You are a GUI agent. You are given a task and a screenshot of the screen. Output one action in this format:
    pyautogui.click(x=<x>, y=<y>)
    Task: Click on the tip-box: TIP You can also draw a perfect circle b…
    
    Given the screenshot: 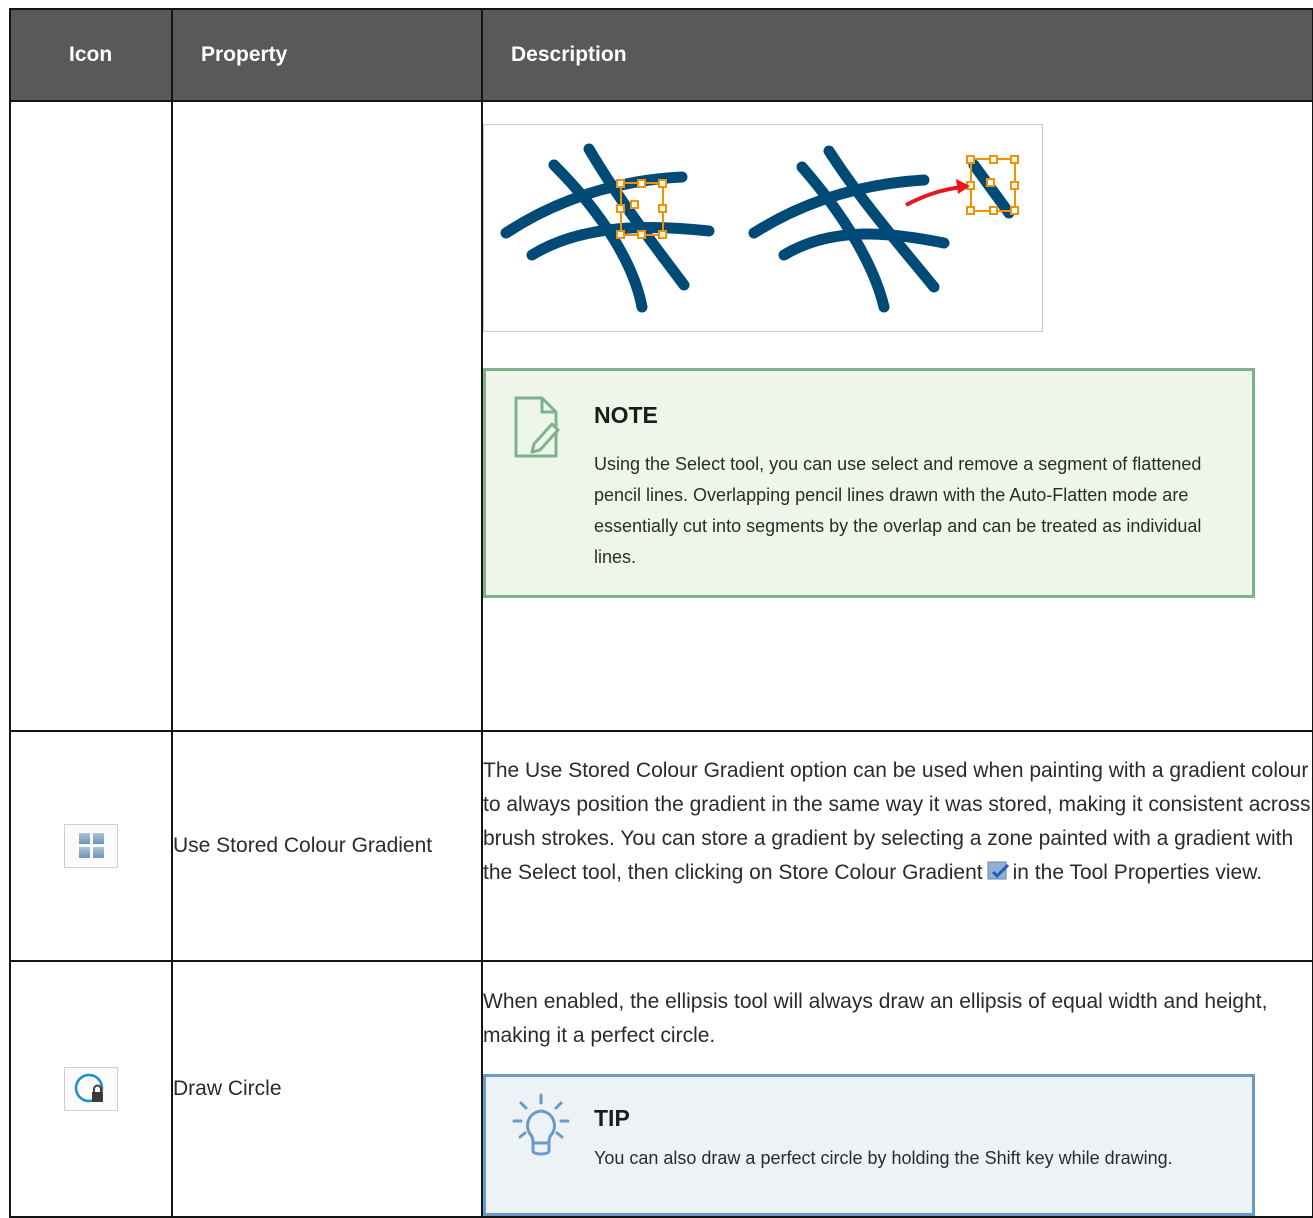 What is the action you would take?
    pyautogui.click(x=869, y=1145)
    